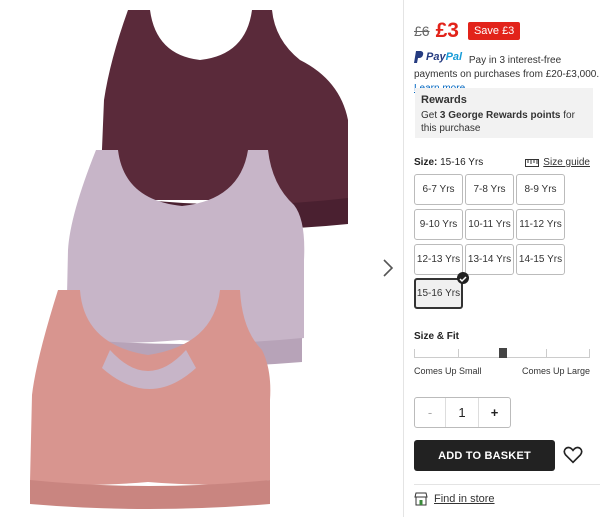 Image resolution: width=600 pixels, height=517 pixels. What do you see at coordinates (438, 189) in the screenshot?
I see `size-option-6-7: 6-7 Yrs` at bounding box center [438, 189].